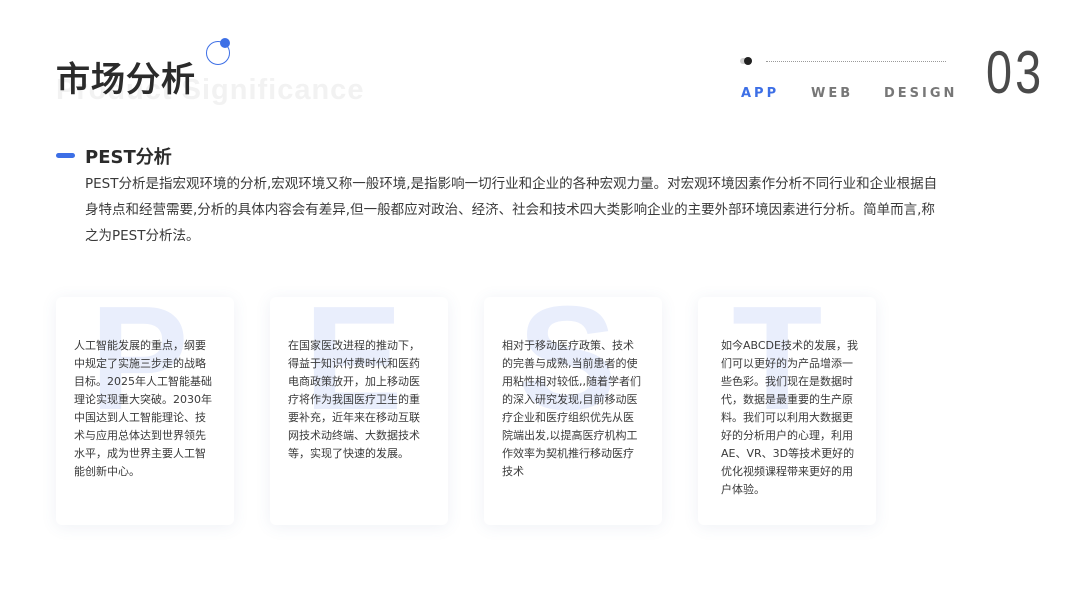 The height and width of the screenshot is (600, 1067). I want to click on top-nav: APP WEB DESIGN, so click(847, 94).